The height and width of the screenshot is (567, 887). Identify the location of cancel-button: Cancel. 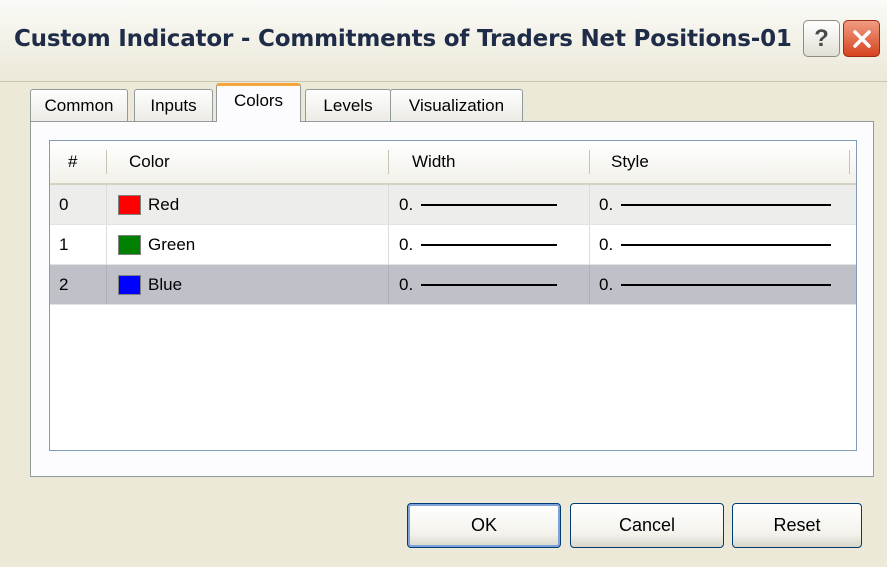
(647, 525).